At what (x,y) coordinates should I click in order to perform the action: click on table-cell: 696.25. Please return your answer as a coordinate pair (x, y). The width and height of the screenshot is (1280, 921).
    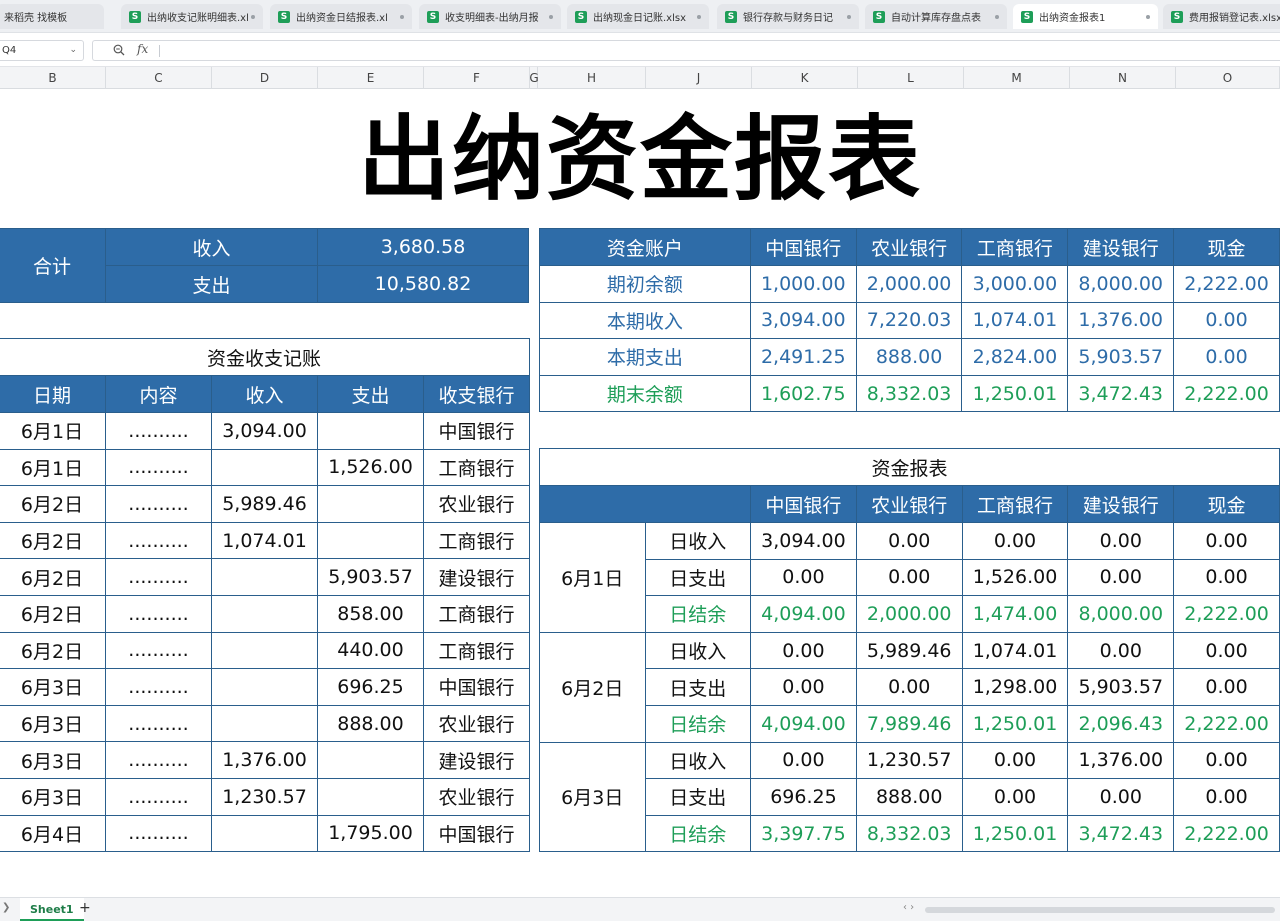
    Looking at the image, I should click on (803, 797).